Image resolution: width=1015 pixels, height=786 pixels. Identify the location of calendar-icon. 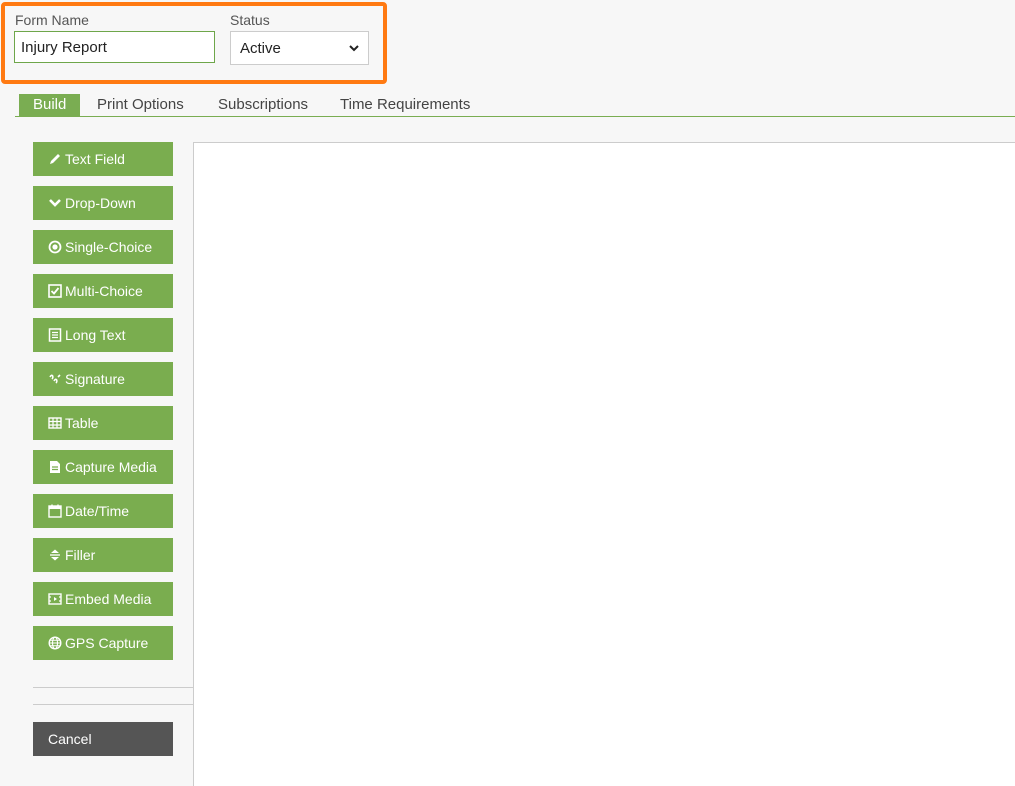
(54, 511).